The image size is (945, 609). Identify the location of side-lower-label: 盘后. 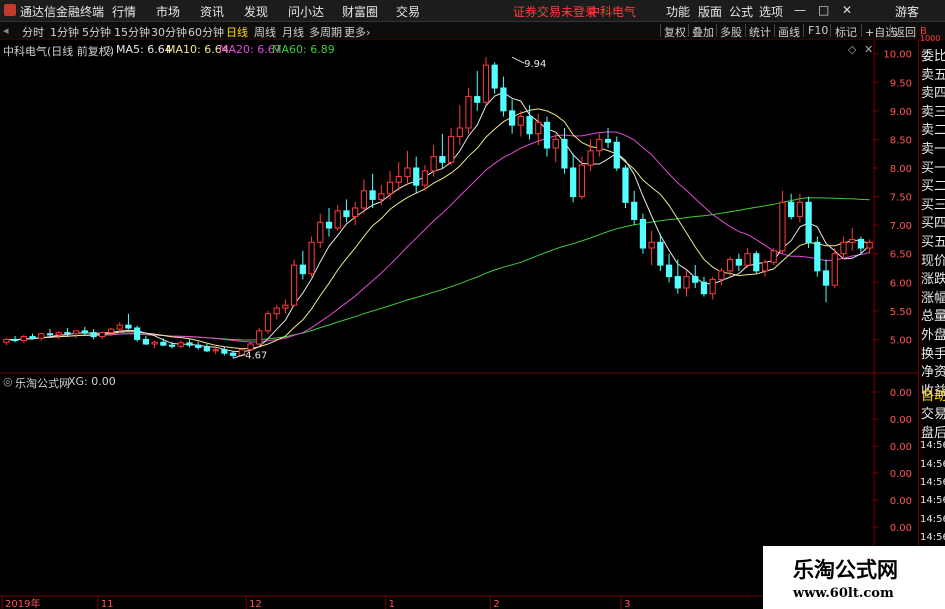
(933, 433).